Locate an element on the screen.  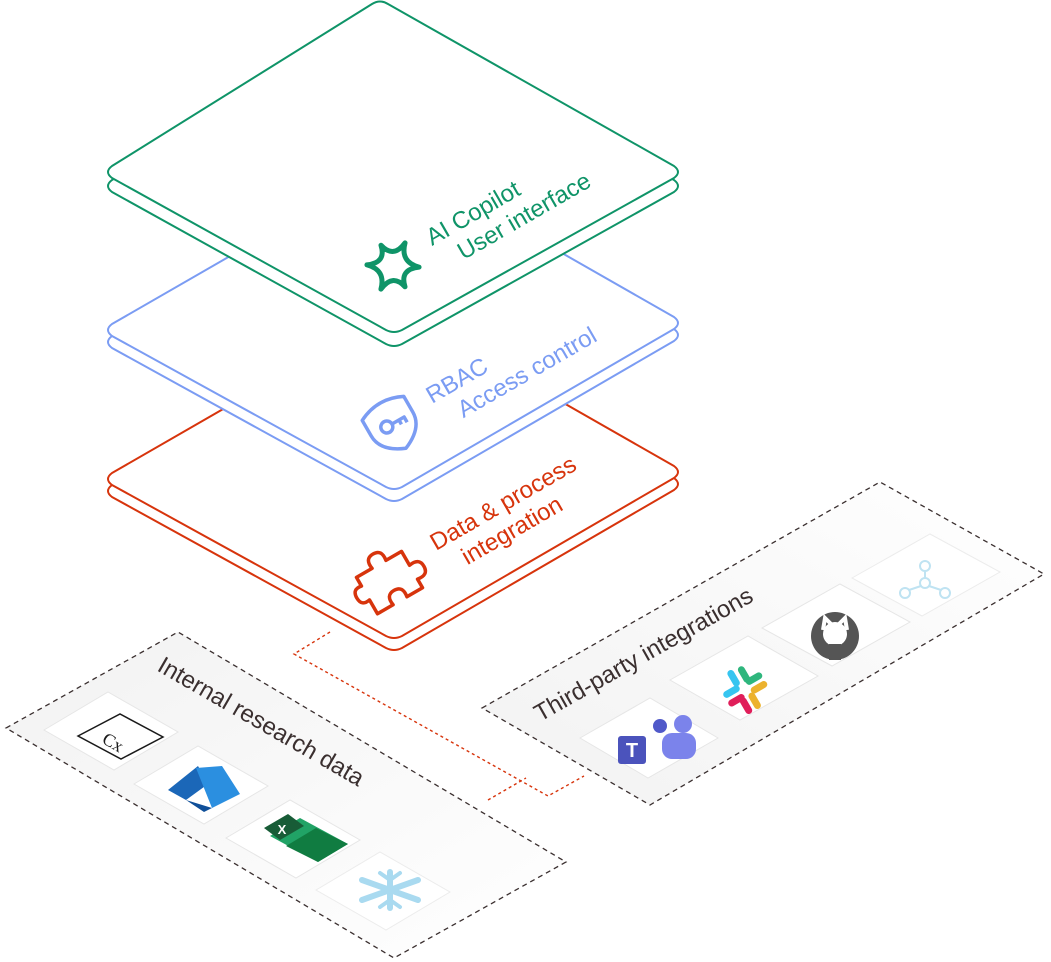
github-icon is located at coordinates (835, 636).